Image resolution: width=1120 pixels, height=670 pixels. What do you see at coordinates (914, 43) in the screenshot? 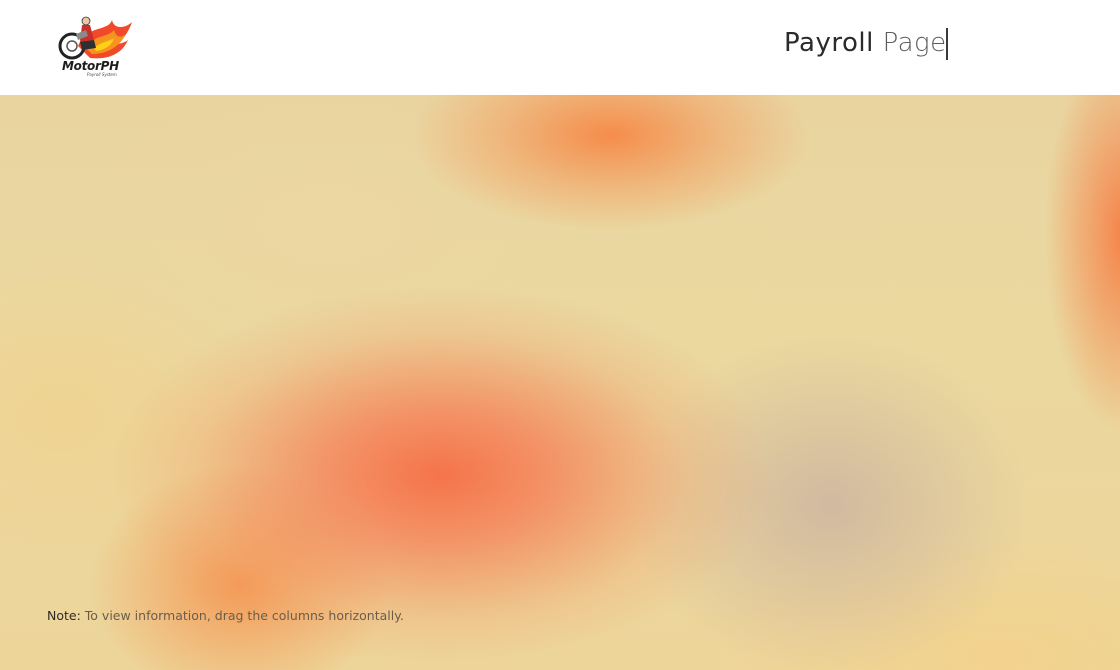
I see `page-title-light: Page` at bounding box center [914, 43].